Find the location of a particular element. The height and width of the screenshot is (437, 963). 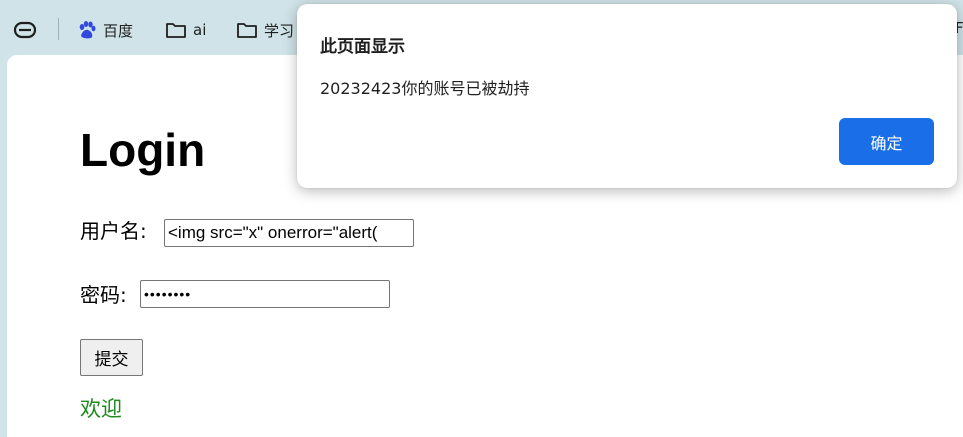

bookmark-label: 百度 is located at coordinates (118, 30).